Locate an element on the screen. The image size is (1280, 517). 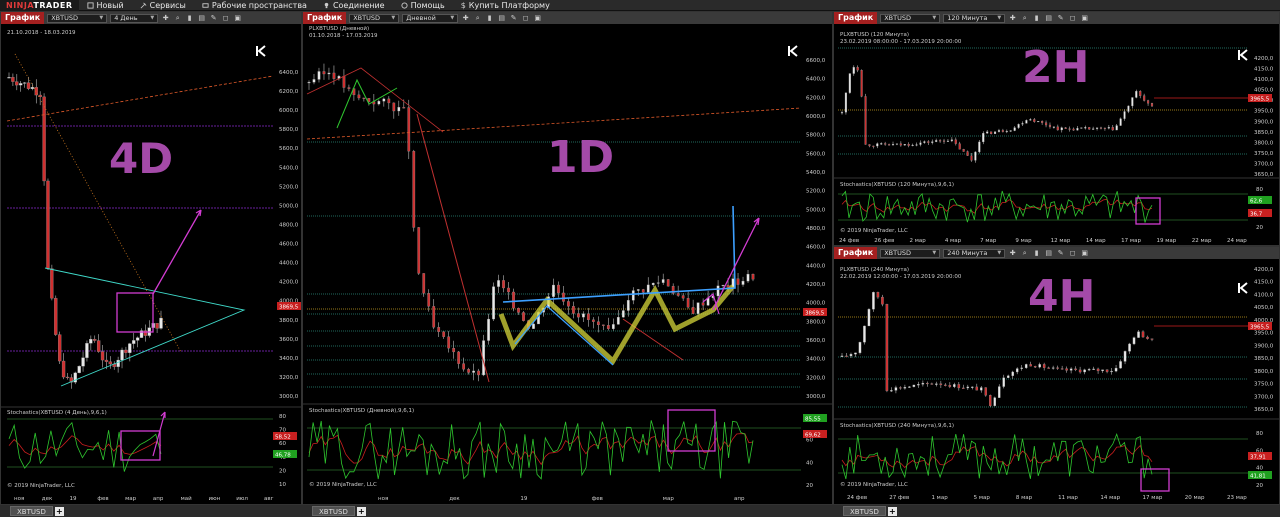
y-tick-label: 4100,0 is located at coordinates (1264, 80).